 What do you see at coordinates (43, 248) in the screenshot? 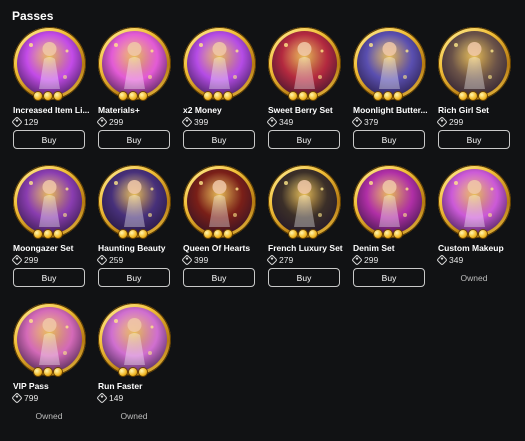
I see `pass-name: Moongazer Set` at bounding box center [43, 248].